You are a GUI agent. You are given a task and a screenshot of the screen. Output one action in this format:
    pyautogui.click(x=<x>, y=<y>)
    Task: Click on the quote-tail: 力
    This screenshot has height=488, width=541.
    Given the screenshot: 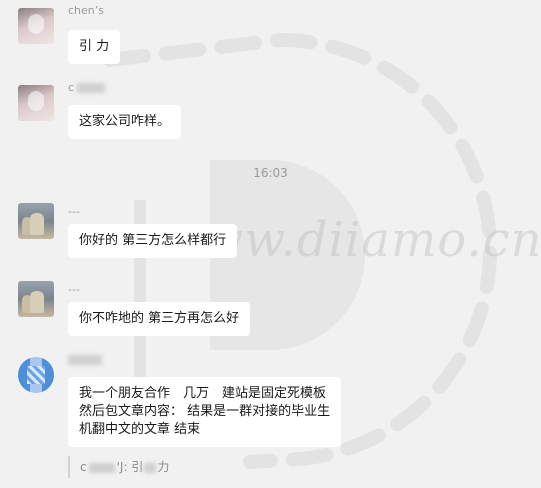 What is the action you would take?
    pyautogui.click(x=163, y=467)
    